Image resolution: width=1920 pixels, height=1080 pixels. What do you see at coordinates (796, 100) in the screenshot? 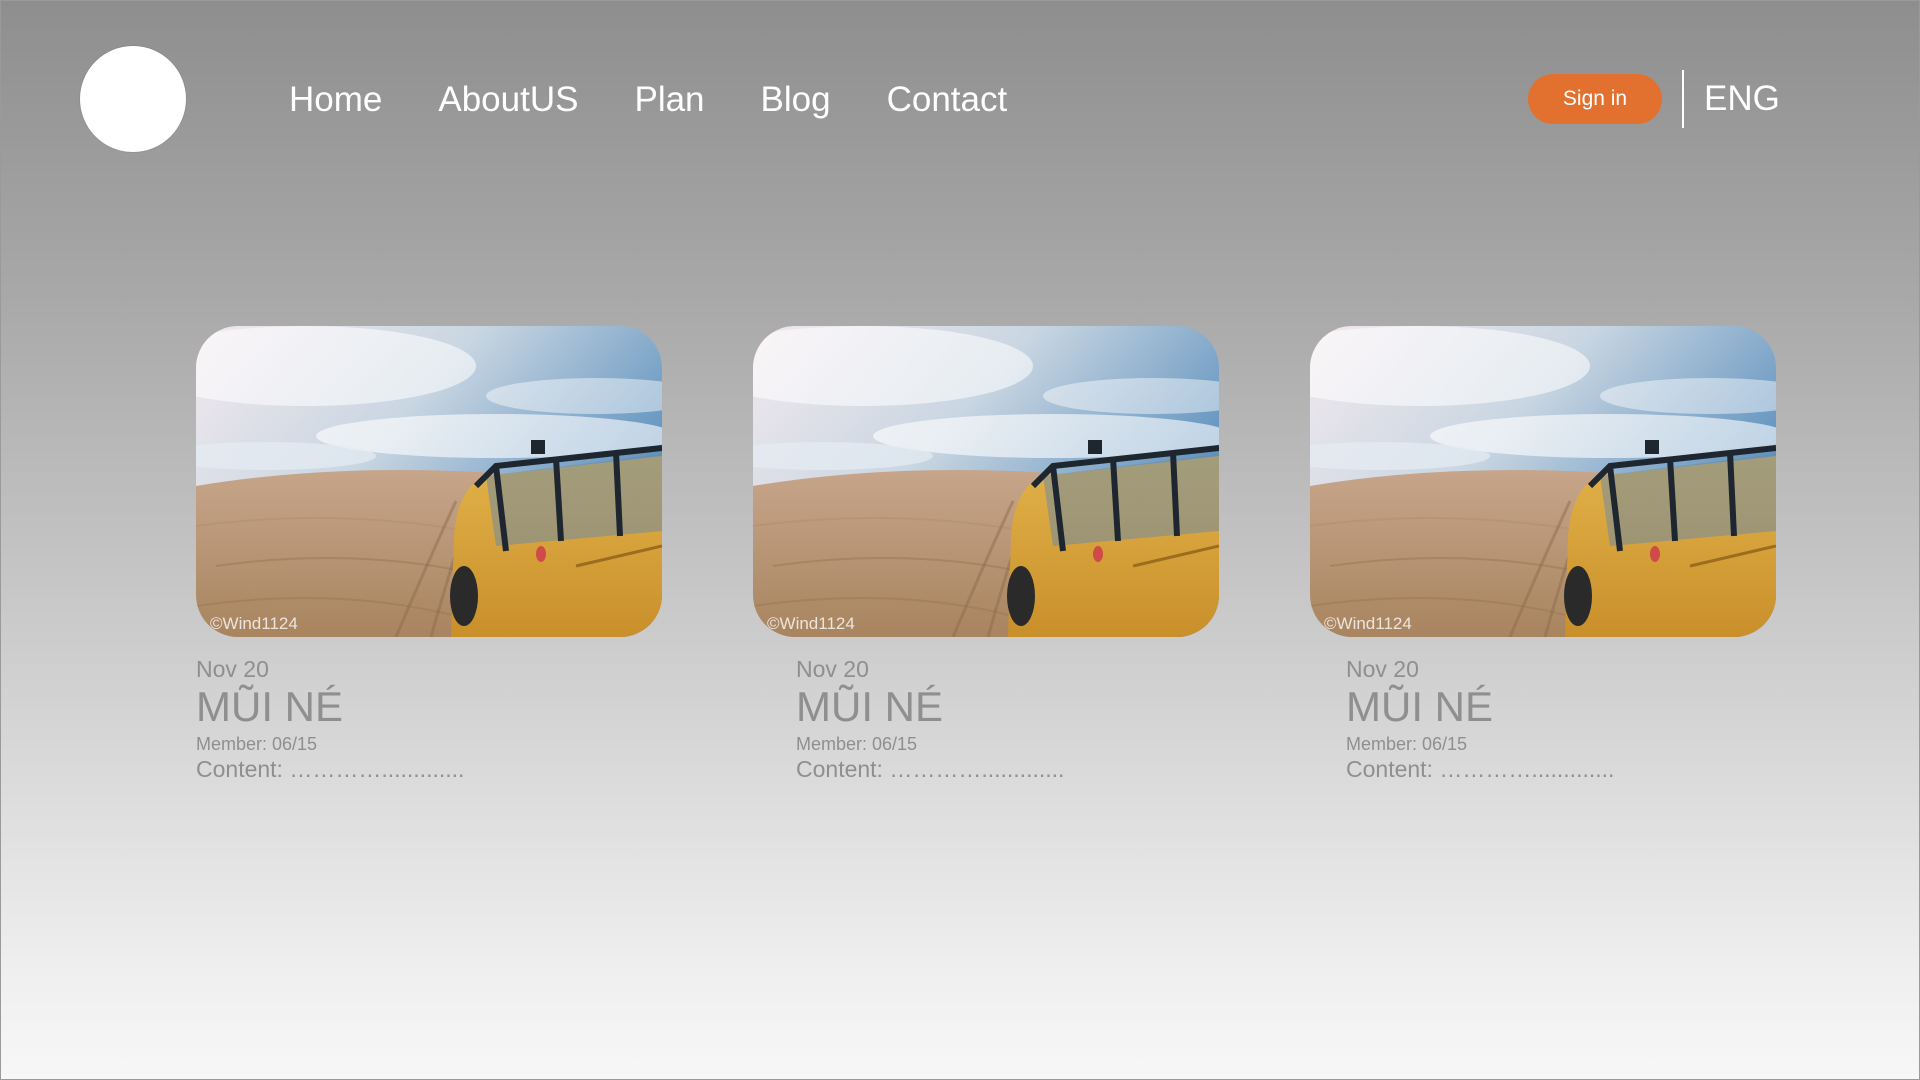
I see `nav-blog: Blog` at bounding box center [796, 100].